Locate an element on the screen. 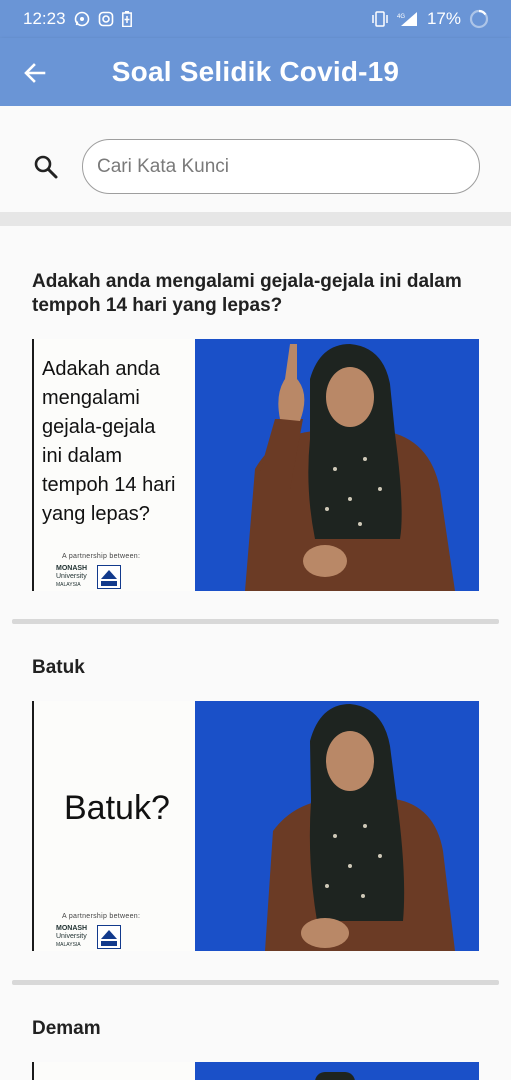 This screenshot has height=1080, width=511. sign-video-thumbnail is located at coordinates (255, 1071).